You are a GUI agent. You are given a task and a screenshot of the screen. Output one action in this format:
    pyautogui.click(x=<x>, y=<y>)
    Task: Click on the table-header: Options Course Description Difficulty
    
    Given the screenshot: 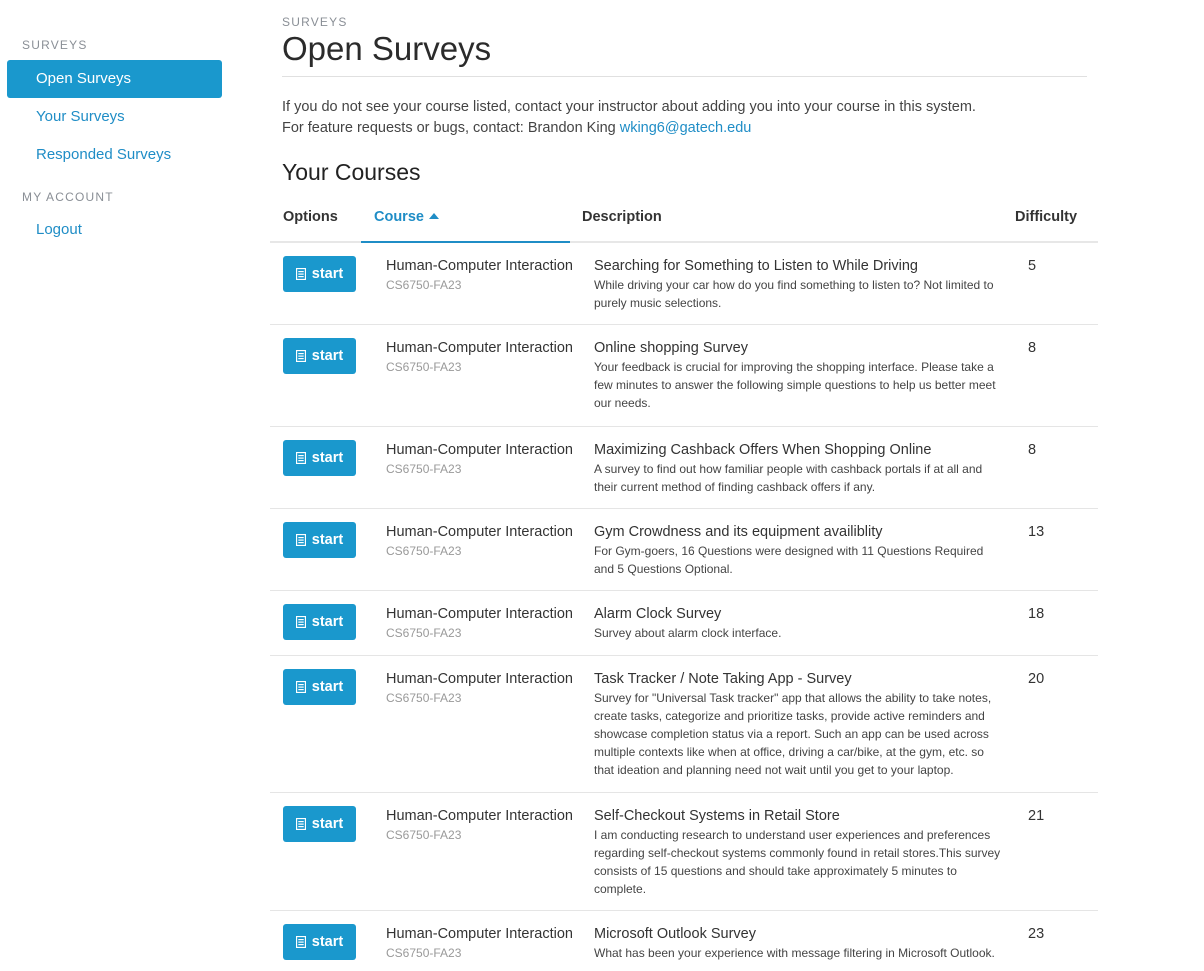 What is the action you would take?
    pyautogui.click(x=684, y=219)
    